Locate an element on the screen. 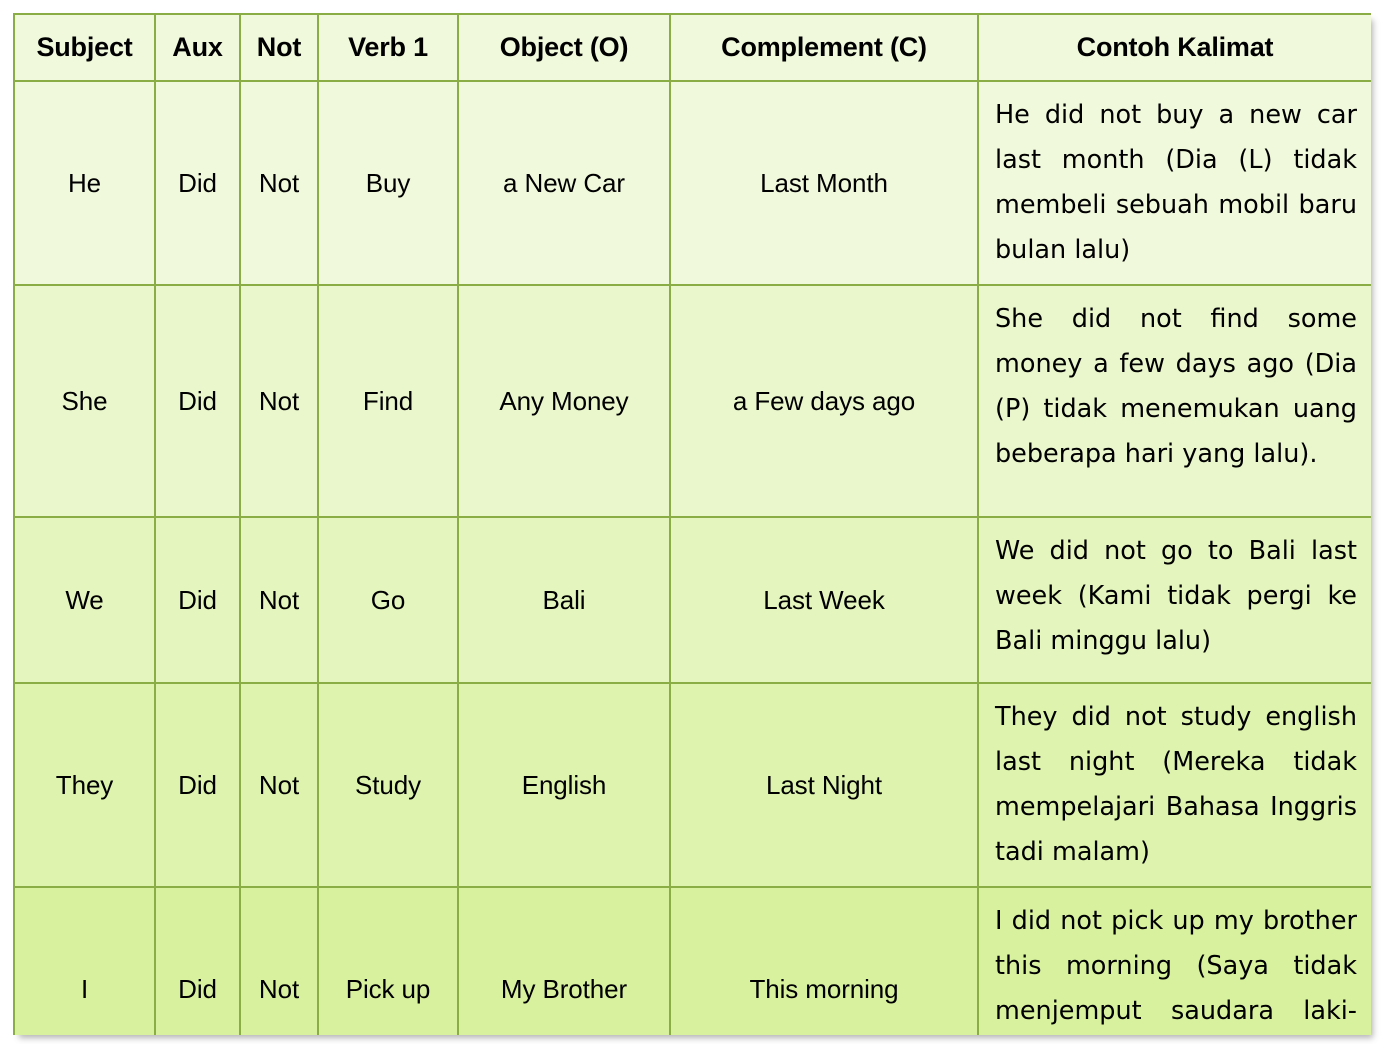 This screenshot has height=1044, width=1386. cell-object: Bali is located at coordinates (564, 600).